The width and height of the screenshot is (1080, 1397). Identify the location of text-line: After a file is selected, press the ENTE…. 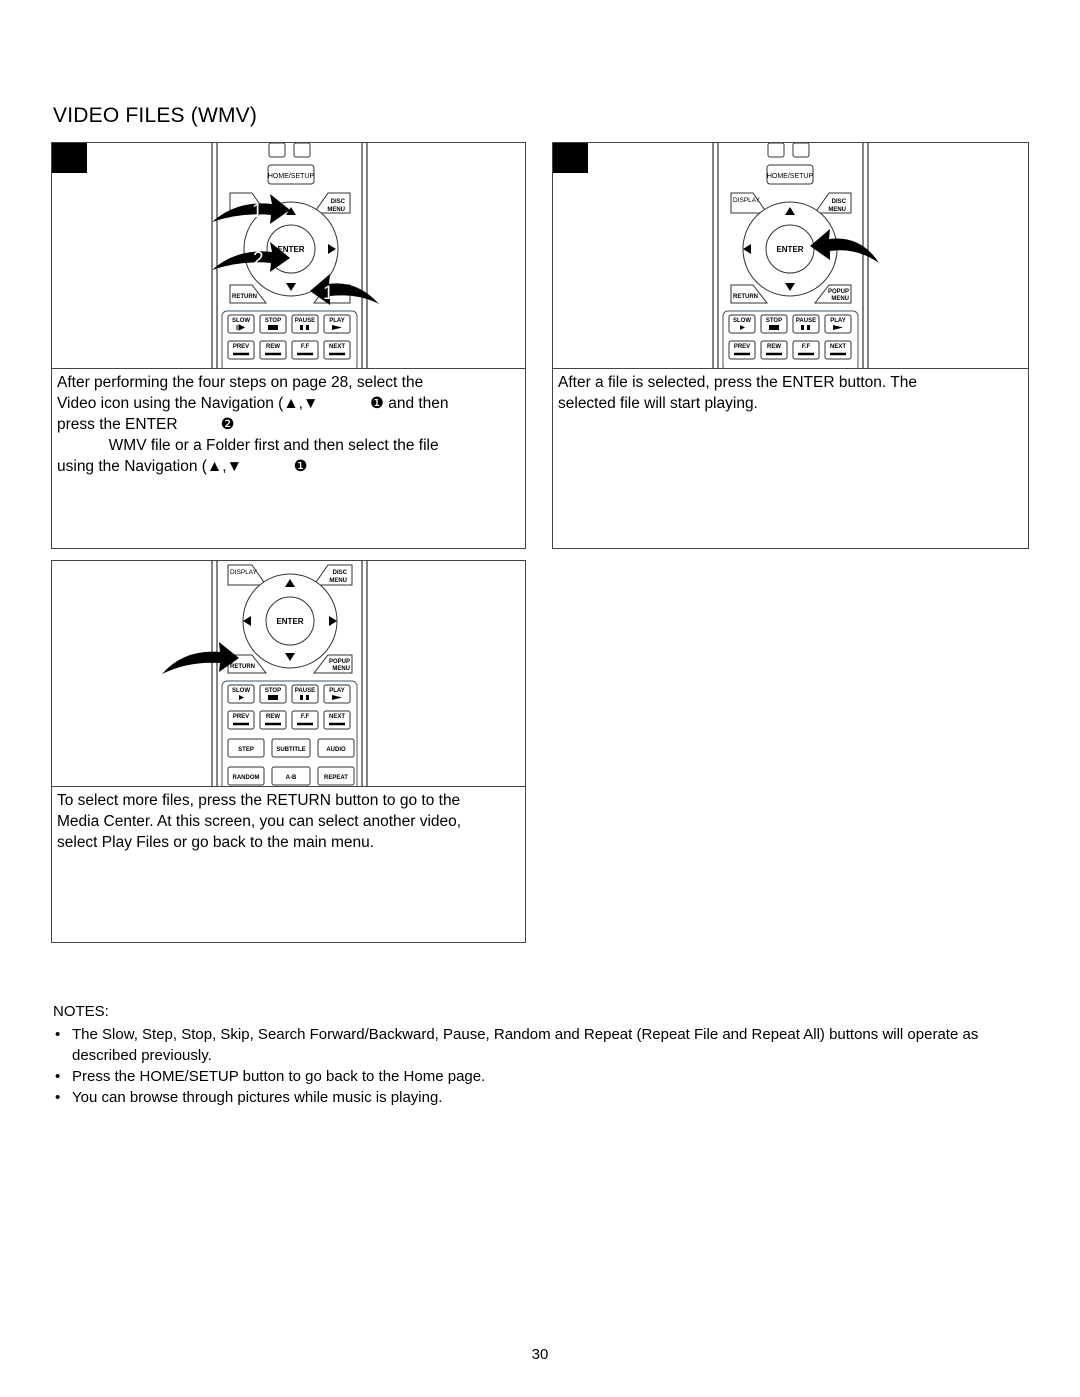
(737, 382).